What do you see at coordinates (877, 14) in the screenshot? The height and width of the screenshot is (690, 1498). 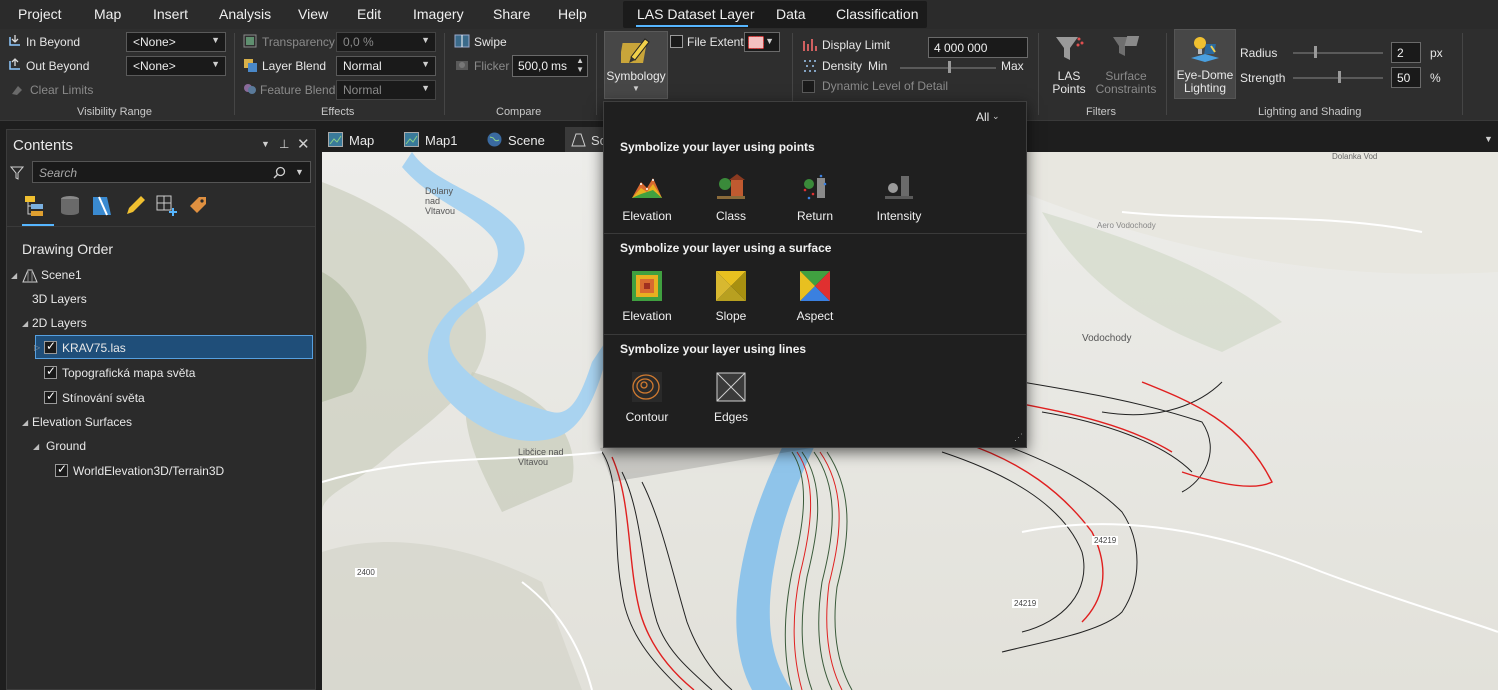 I see `tab-classification: Classification` at bounding box center [877, 14].